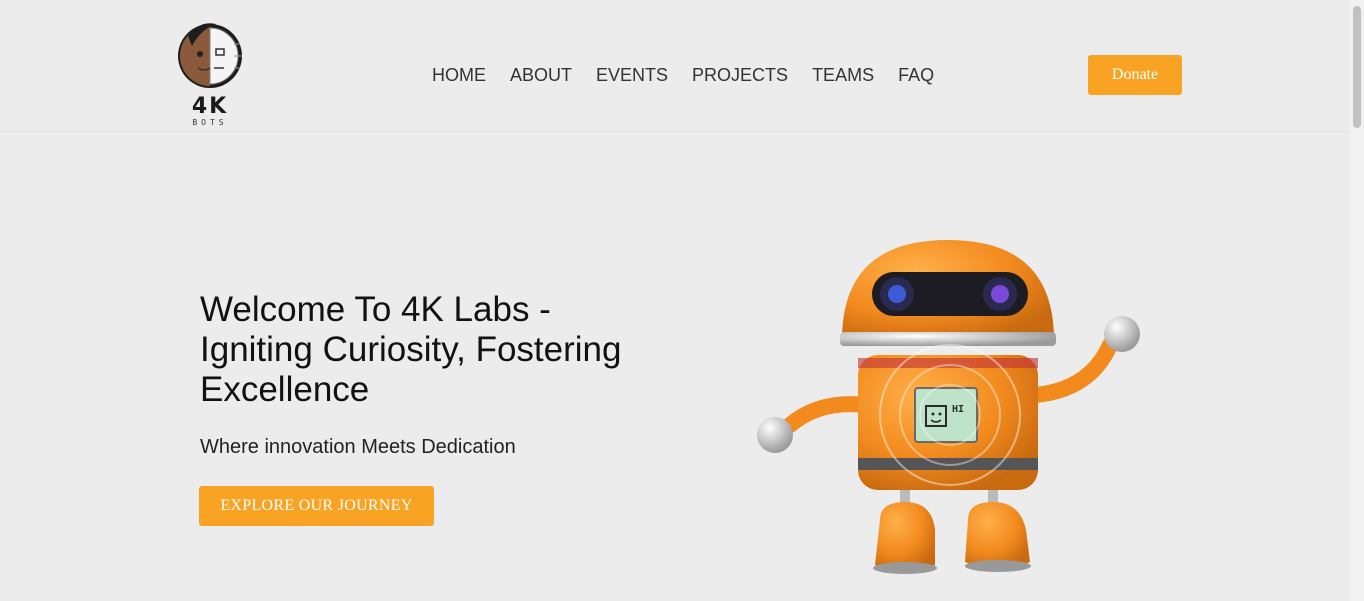 This screenshot has height=601, width=1364. Describe the element at coordinates (285, 389) in the screenshot. I see `hero-title-line3: Excellence` at that location.